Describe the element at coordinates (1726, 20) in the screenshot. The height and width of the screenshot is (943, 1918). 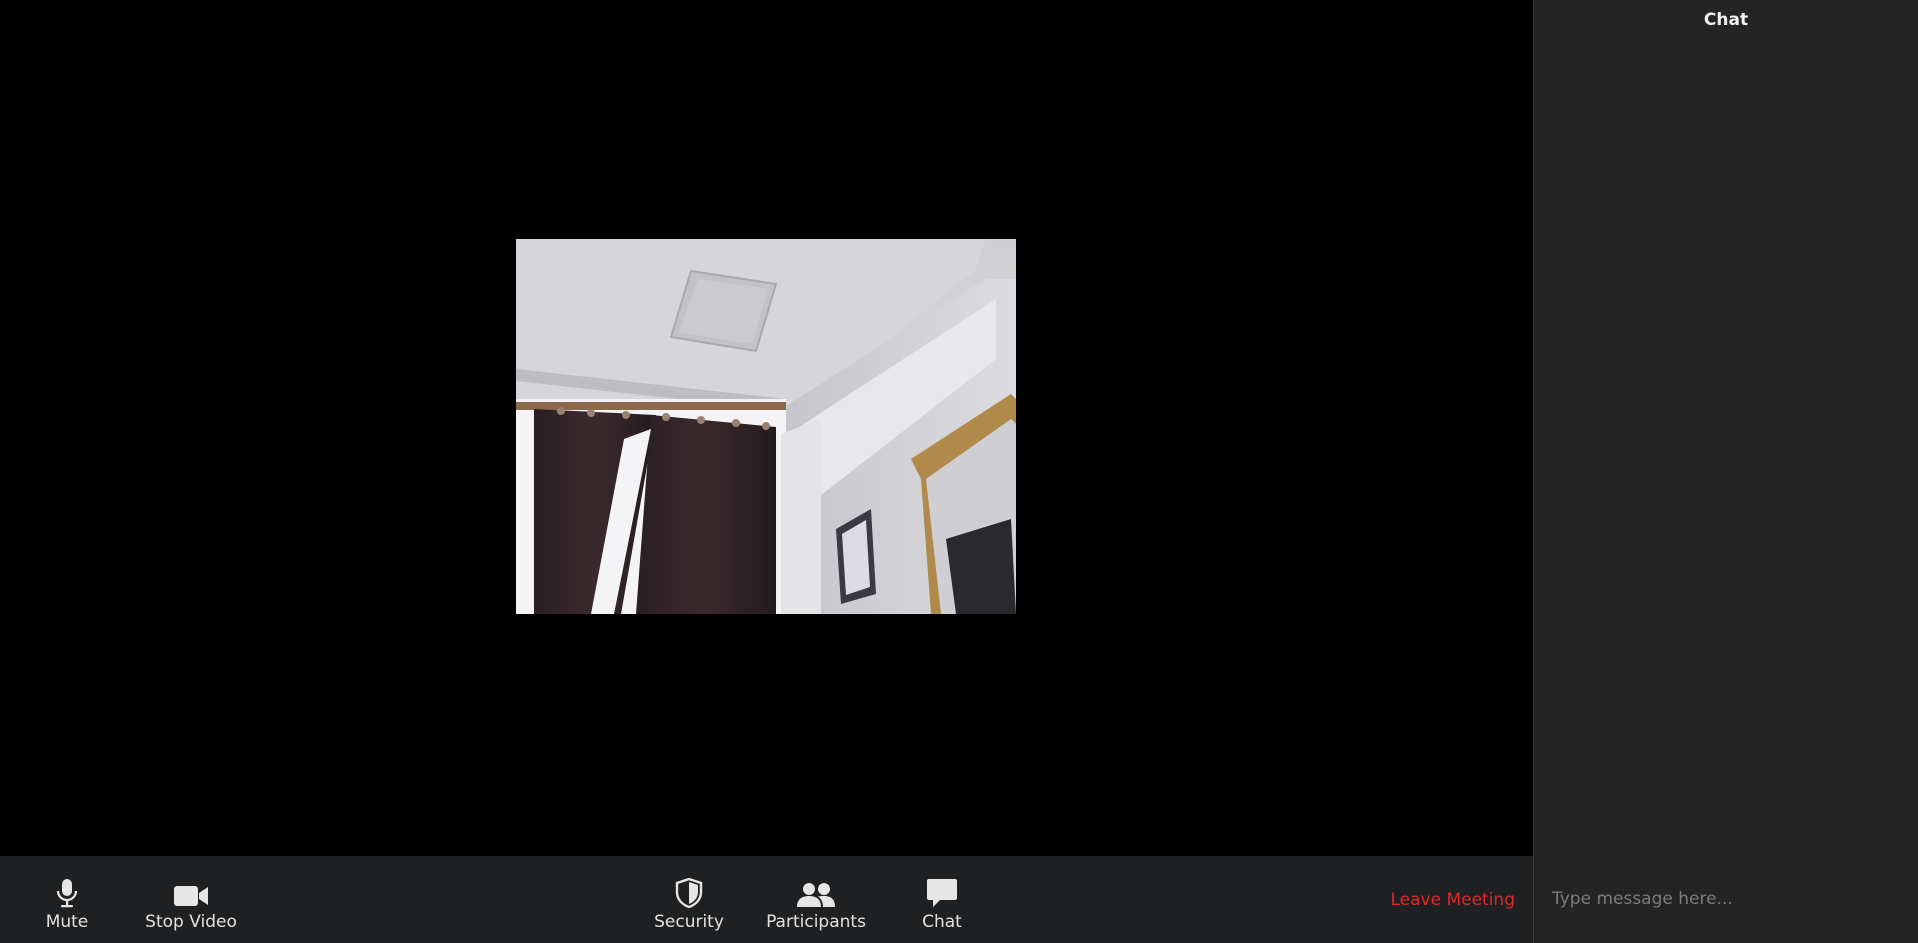
I see `chat-panel-title: Chat` at that location.